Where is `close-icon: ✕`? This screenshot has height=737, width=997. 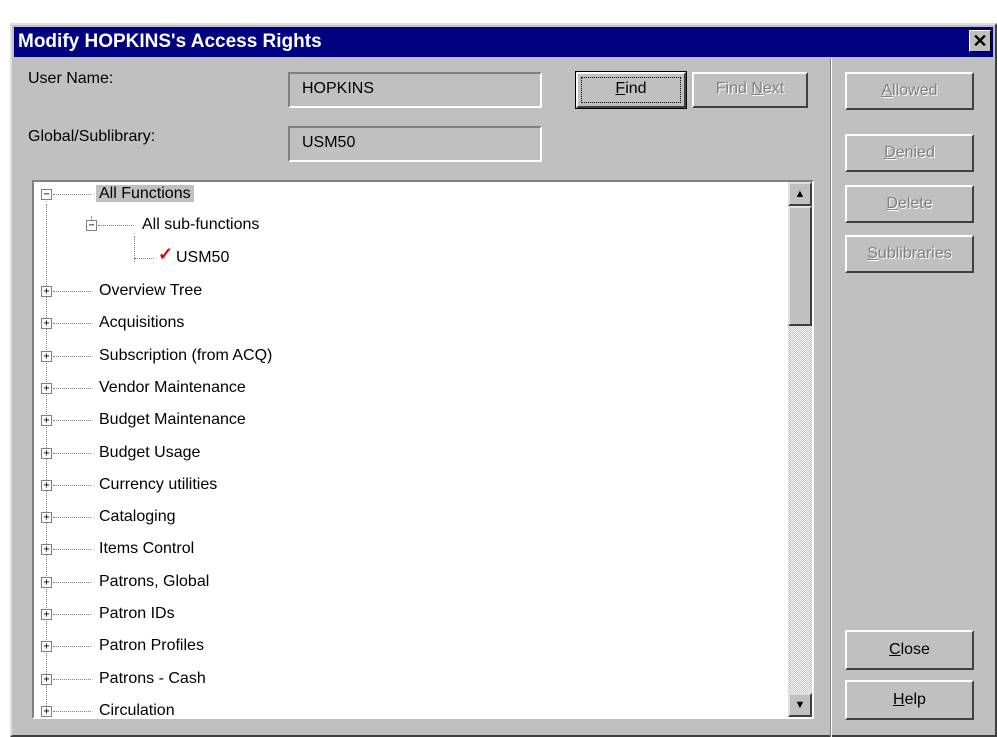
close-icon: ✕ is located at coordinates (980, 41).